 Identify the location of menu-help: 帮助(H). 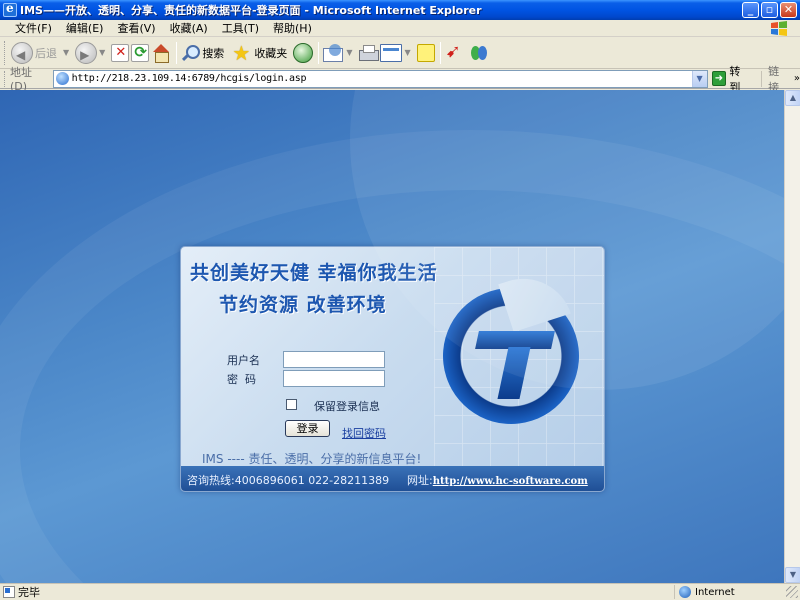
(292, 28).